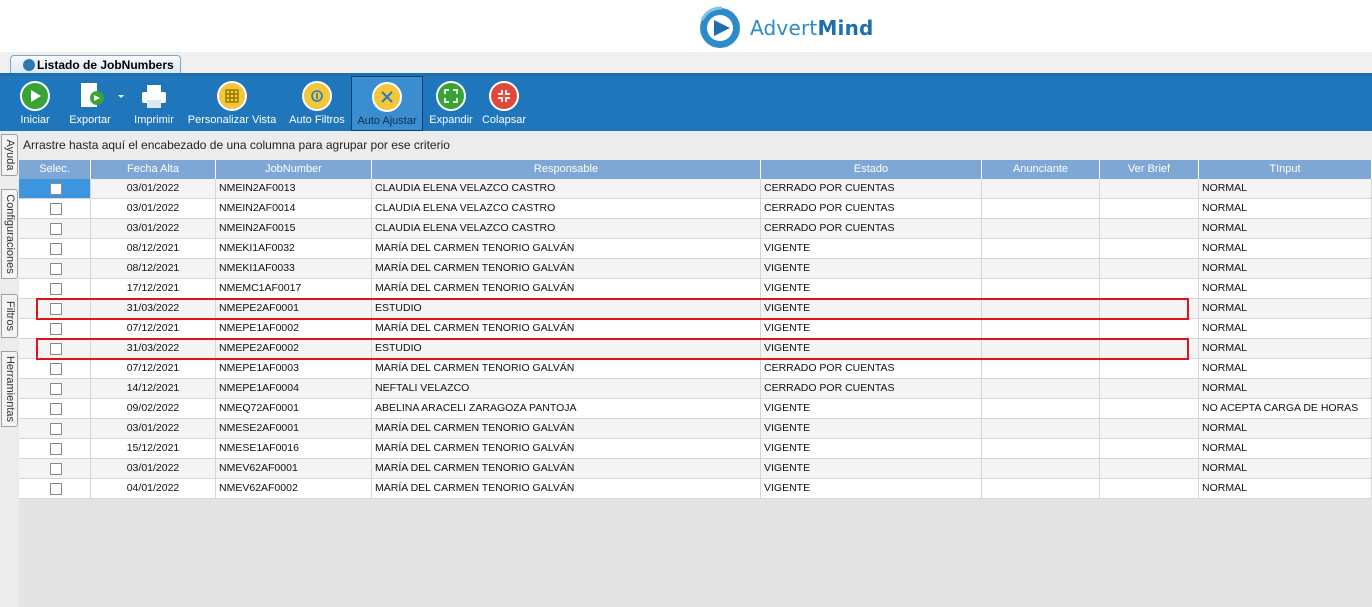 This screenshot has width=1372, height=607. I want to click on side-tab-ayuda: Ayuda, so click(9, 155).